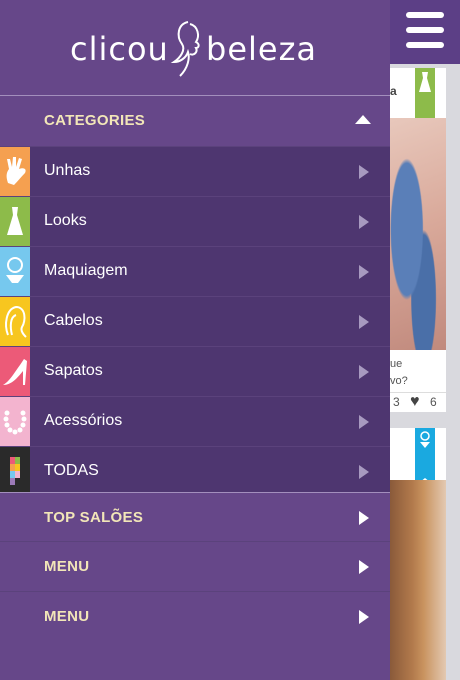 Image resolution: width=460 pixels, height=680 pixels. Describe the element at coordinates (195, 371) in the screenshot. I see `category-item-sapatos: Sapatos` at that location.